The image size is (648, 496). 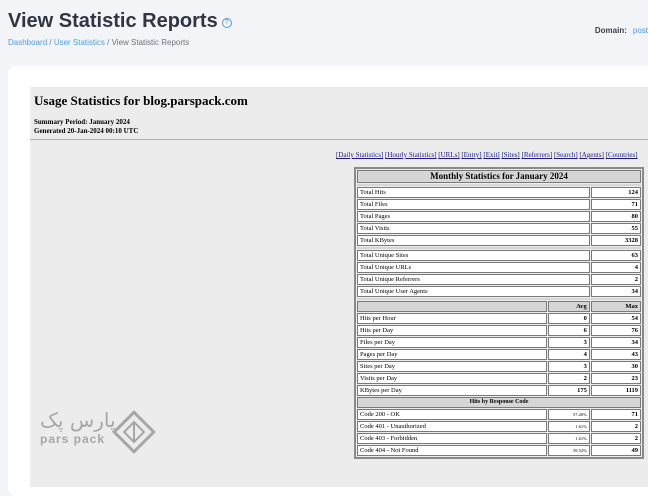 I want to click on stat-avg: 2, so click(x=568, y=378).